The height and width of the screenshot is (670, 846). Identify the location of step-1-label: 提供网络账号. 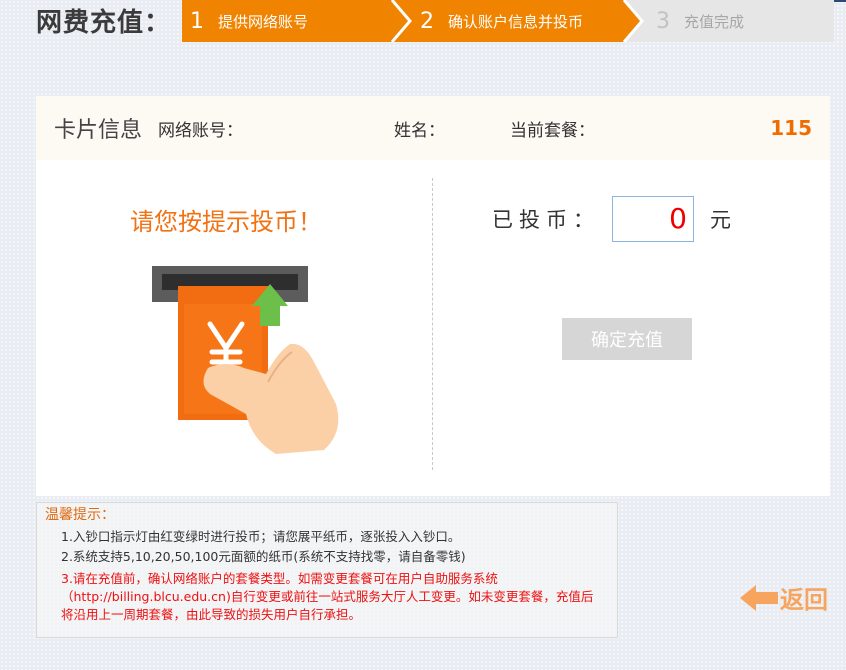
(263, 21).